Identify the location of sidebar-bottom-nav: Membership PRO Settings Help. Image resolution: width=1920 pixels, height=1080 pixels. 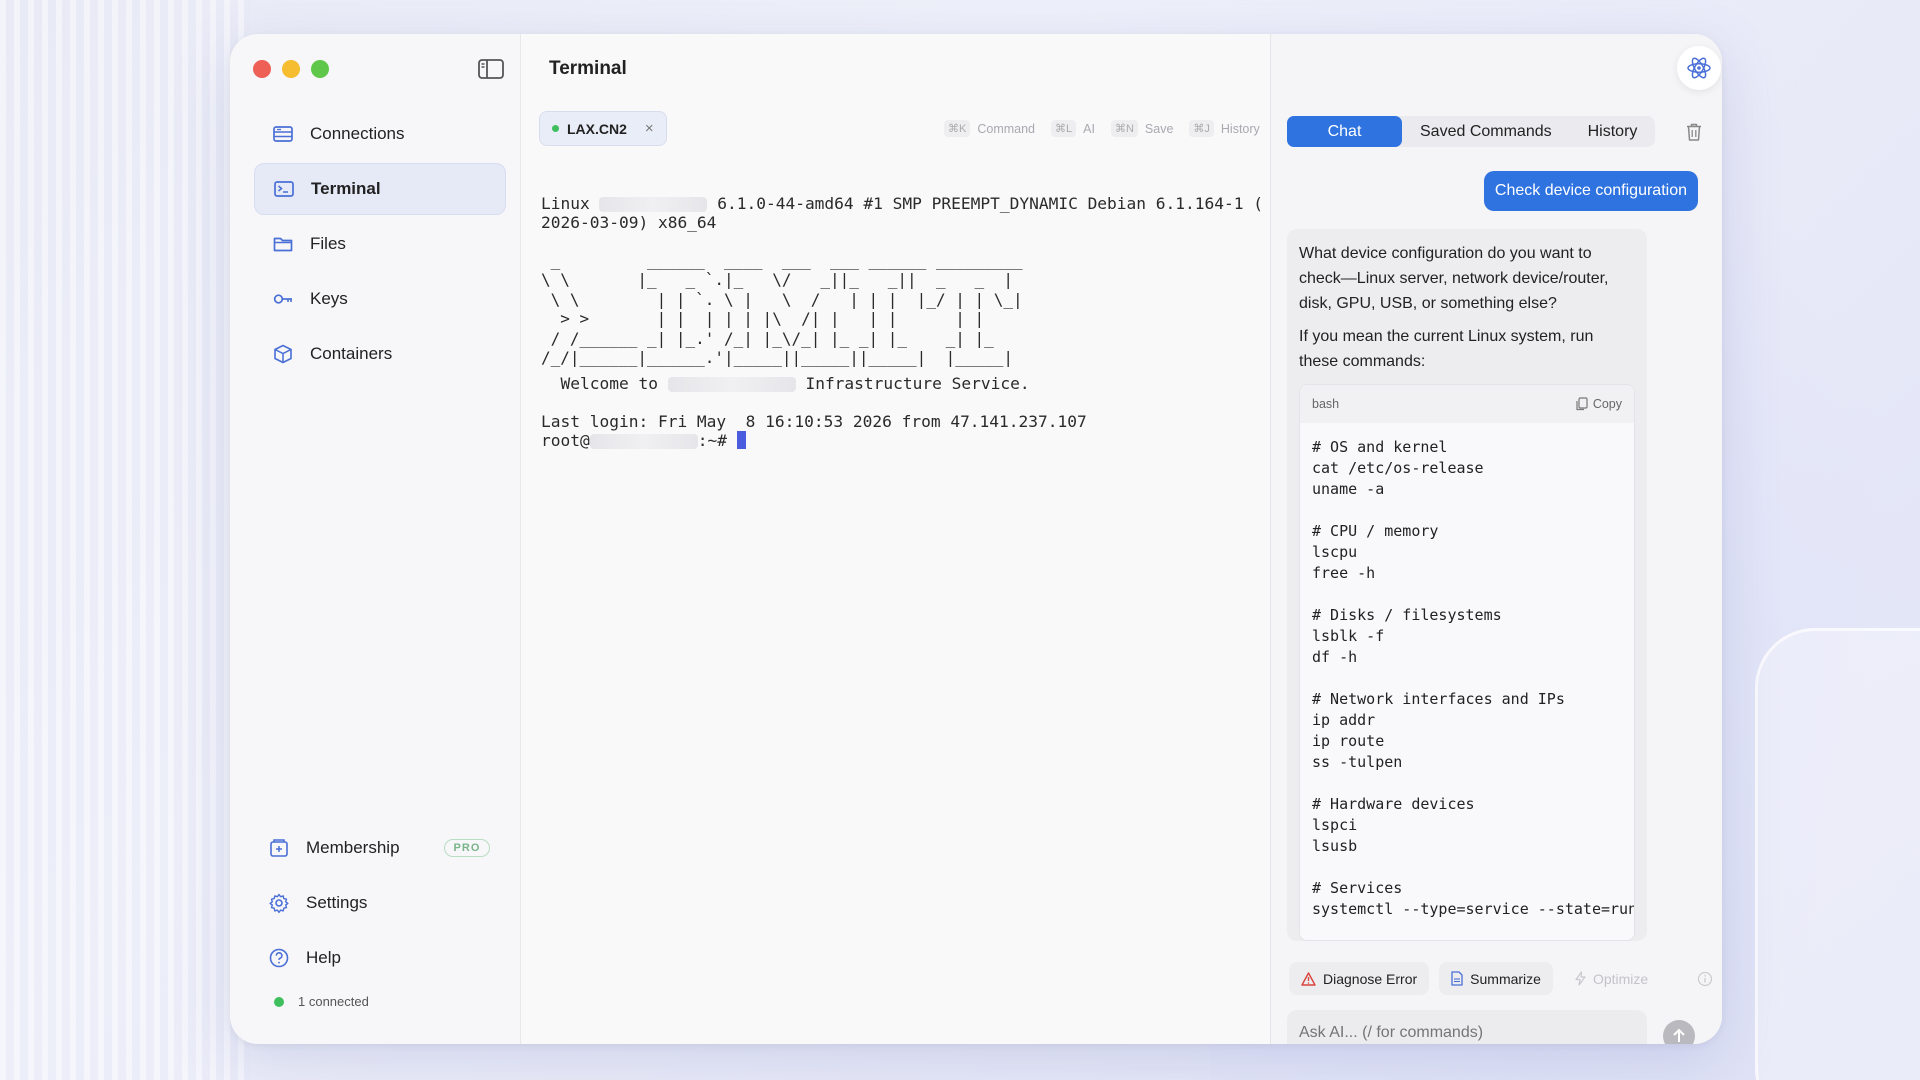
(388, 902).